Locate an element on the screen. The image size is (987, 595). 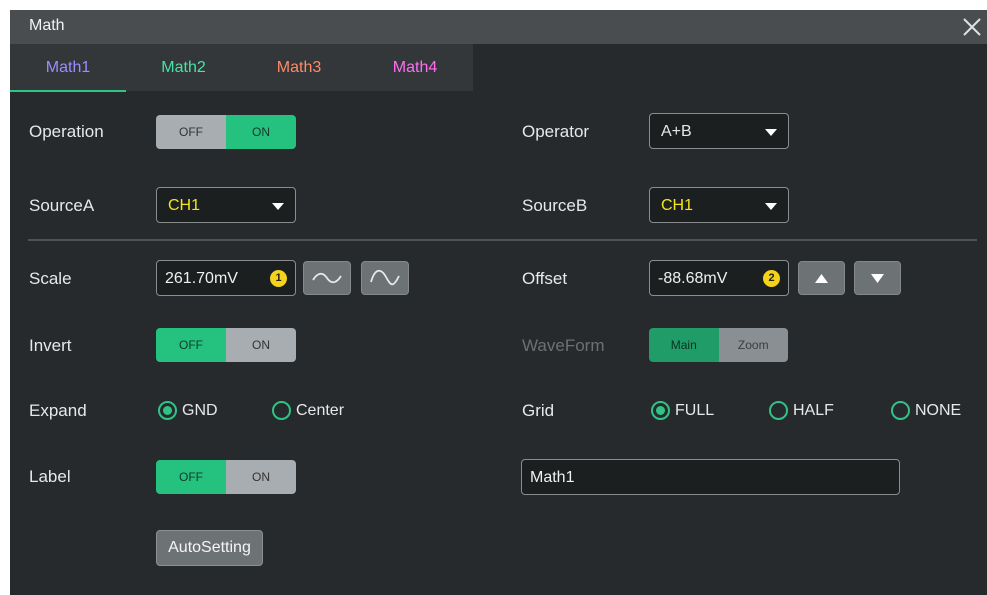
sourcea-value: CH1 is located at coordinates (184, 205).